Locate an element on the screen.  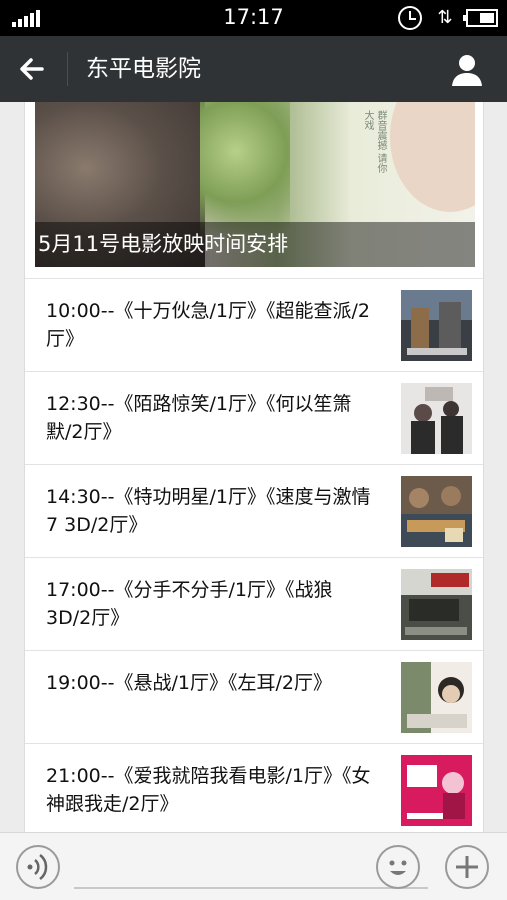
banner-face-shape is located at coordinates (432, 157).